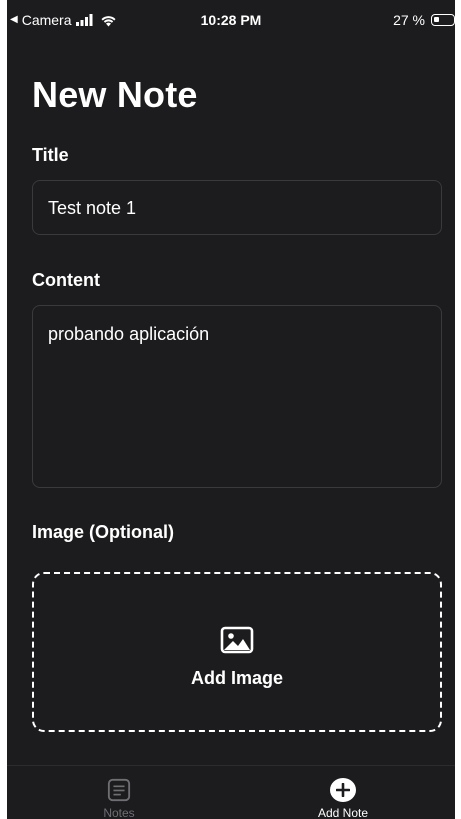 This screenshot has width=461, height=819. I want to click on tab-add-note-label: Add Note, so click(343, 812).